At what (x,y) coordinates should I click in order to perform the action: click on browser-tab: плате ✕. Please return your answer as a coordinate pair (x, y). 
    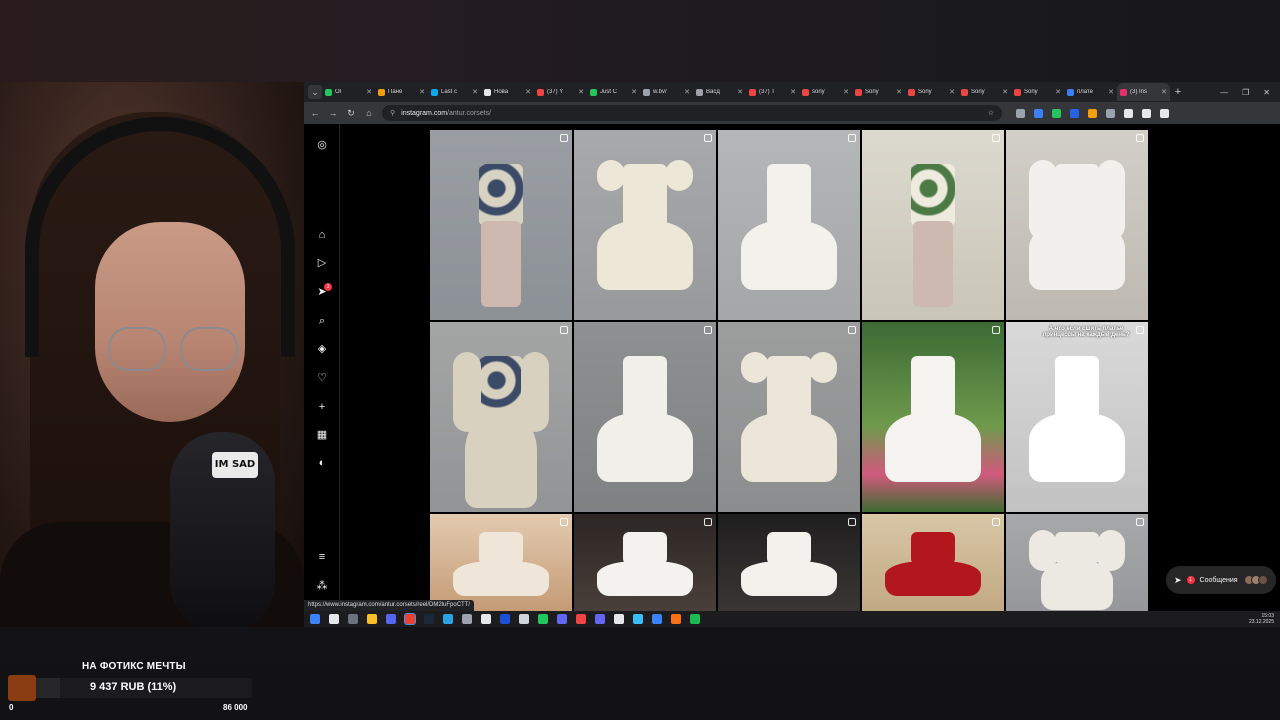
    Looking at the image, I should click on (1090, 92).